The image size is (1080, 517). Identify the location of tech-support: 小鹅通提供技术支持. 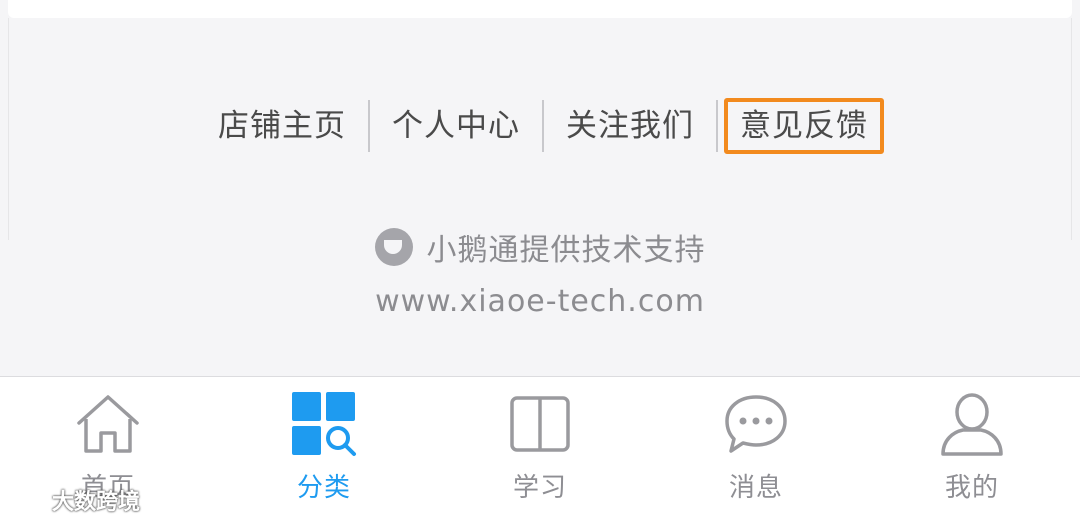
(540, 247).